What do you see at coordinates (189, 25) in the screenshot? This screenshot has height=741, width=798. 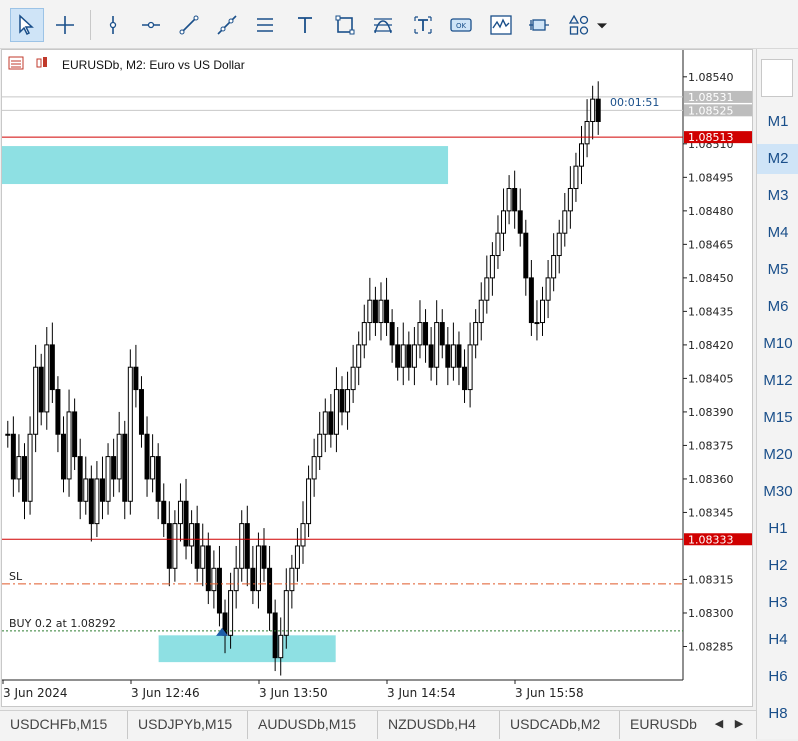 I see `trend-line-icon` at bounding box center [189, 25].